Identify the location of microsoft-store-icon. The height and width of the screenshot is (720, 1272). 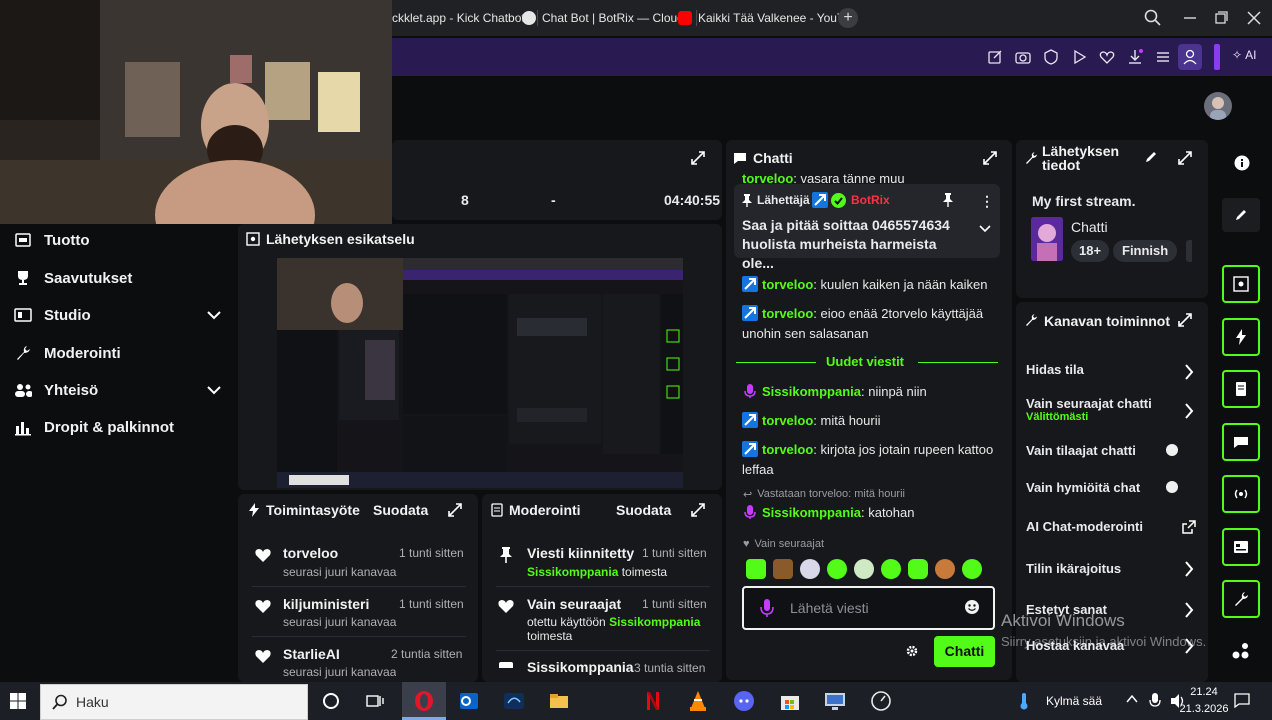
(790, 701).